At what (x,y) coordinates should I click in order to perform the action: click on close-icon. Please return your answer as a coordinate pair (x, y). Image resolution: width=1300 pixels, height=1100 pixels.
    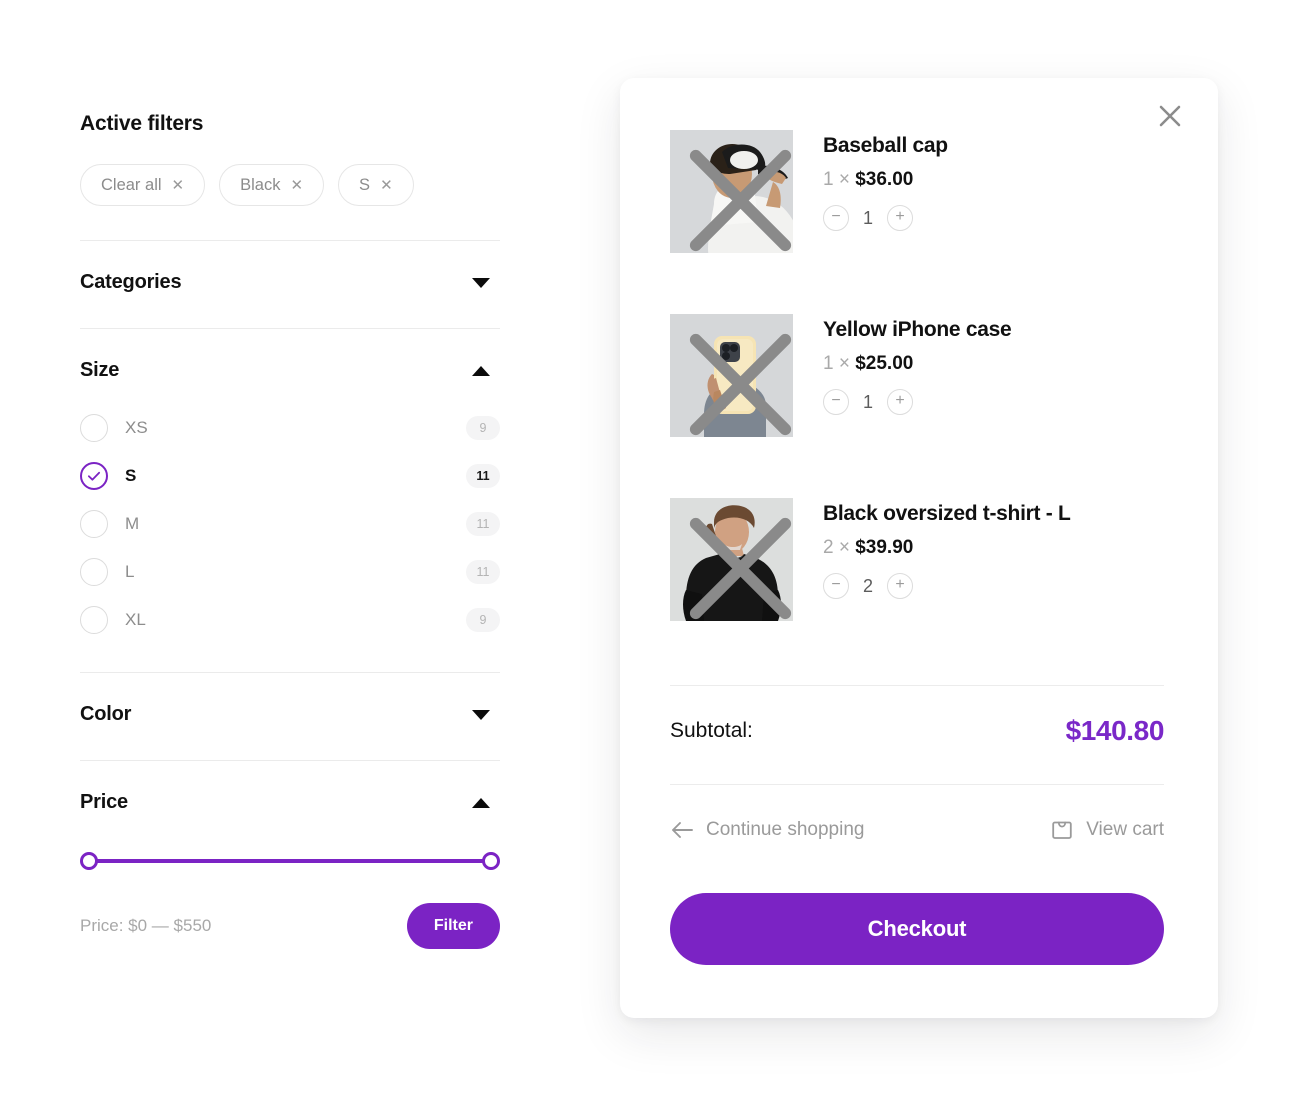
    Looking at the image, I should click on (1170, 116).